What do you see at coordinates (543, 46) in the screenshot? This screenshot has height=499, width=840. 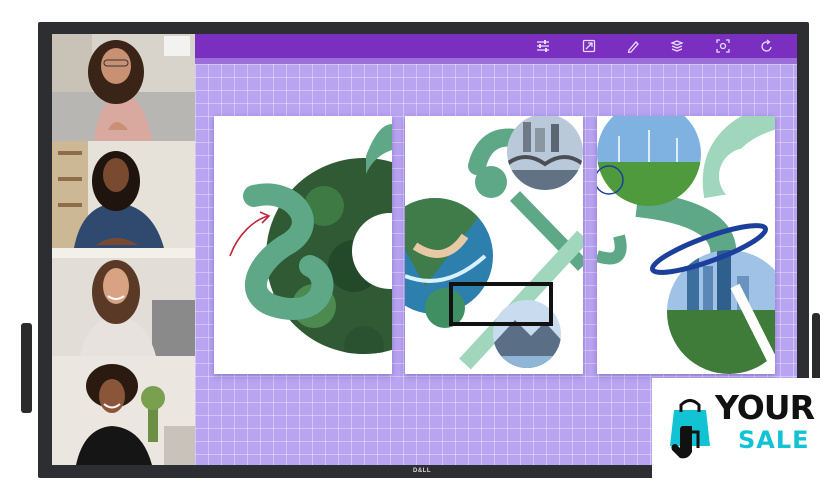 I see `settings-sliders-icon` at bounding box center [543, 46].